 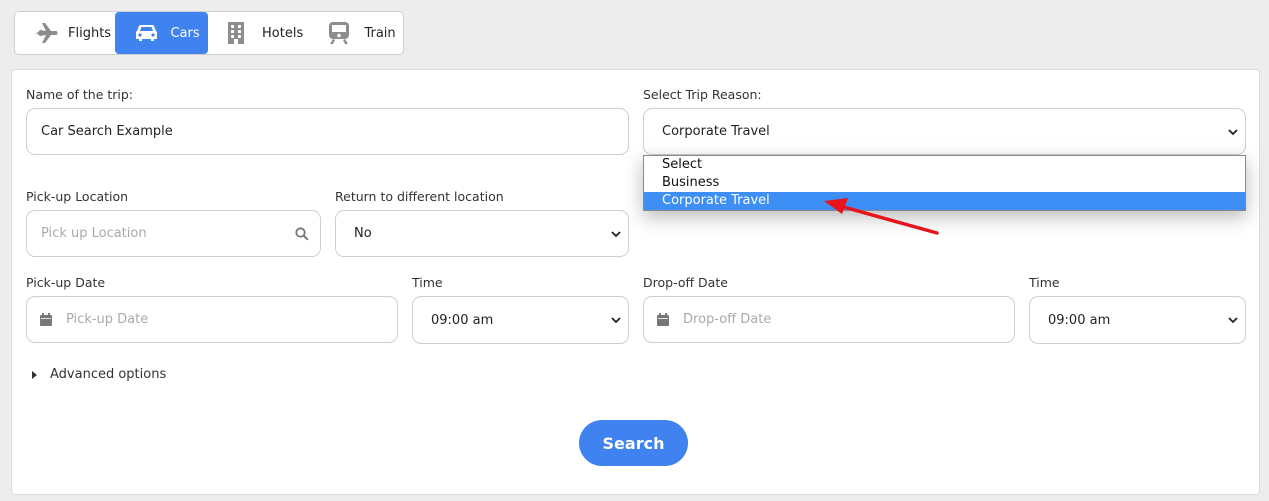 I want to click on dropdown-option-select: Select, so click(x=944, y=165).